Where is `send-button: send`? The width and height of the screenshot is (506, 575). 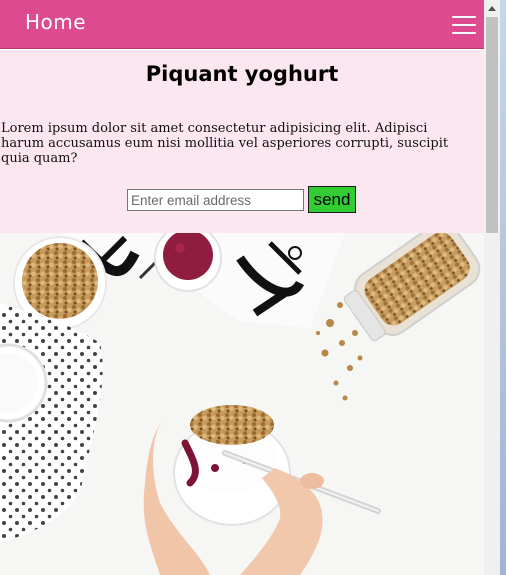 send-button: send is located at coordinates (332, 199).